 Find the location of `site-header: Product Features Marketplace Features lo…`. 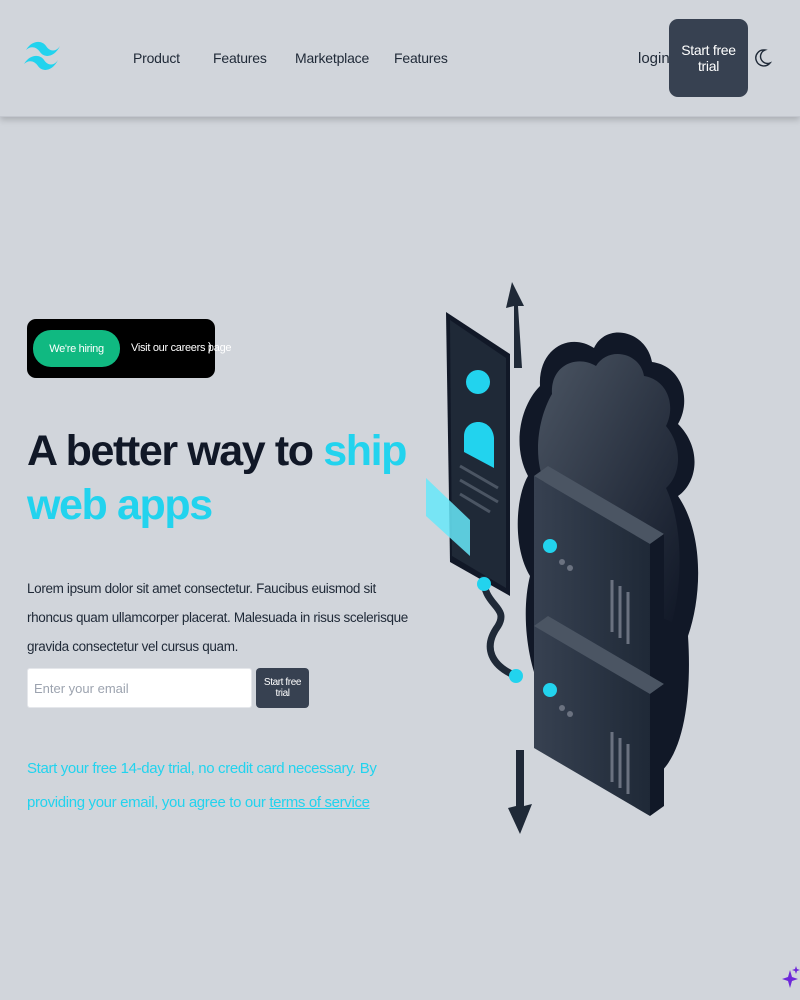

site-header: Product Features Marketplace Features lo… is located at coordinates (400, 58).